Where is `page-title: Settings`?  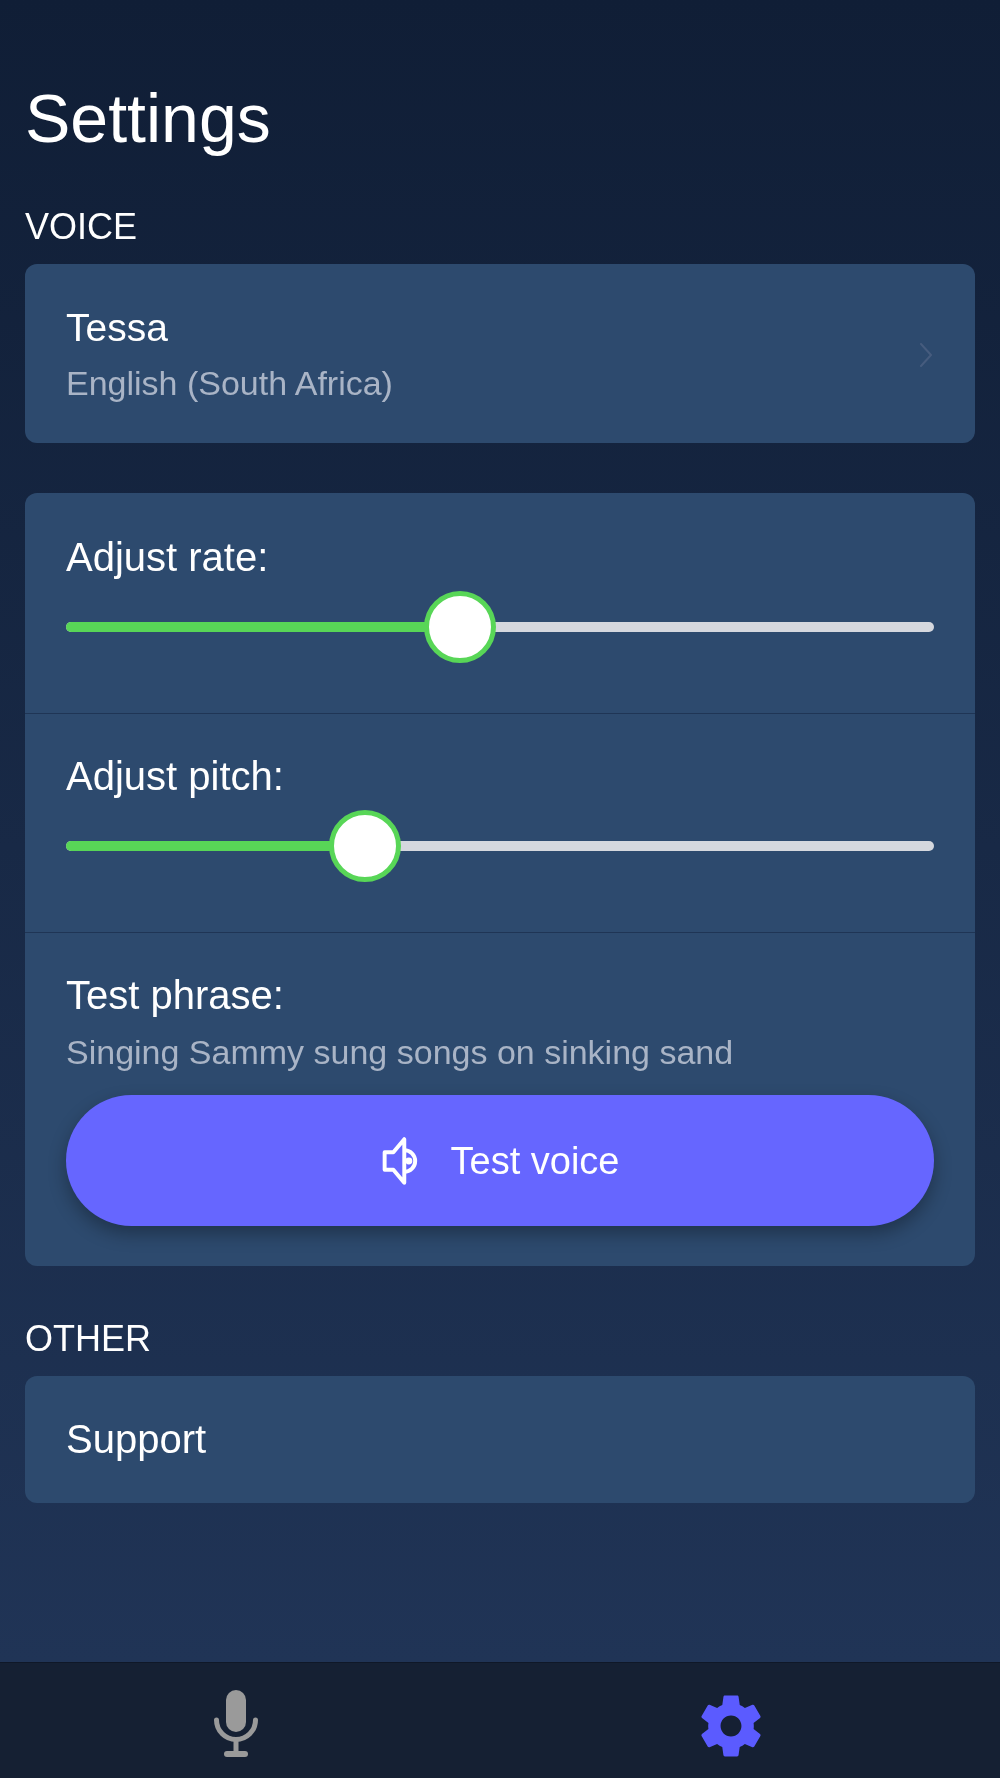
page-title: Settings is located at coordinates (148, 118).